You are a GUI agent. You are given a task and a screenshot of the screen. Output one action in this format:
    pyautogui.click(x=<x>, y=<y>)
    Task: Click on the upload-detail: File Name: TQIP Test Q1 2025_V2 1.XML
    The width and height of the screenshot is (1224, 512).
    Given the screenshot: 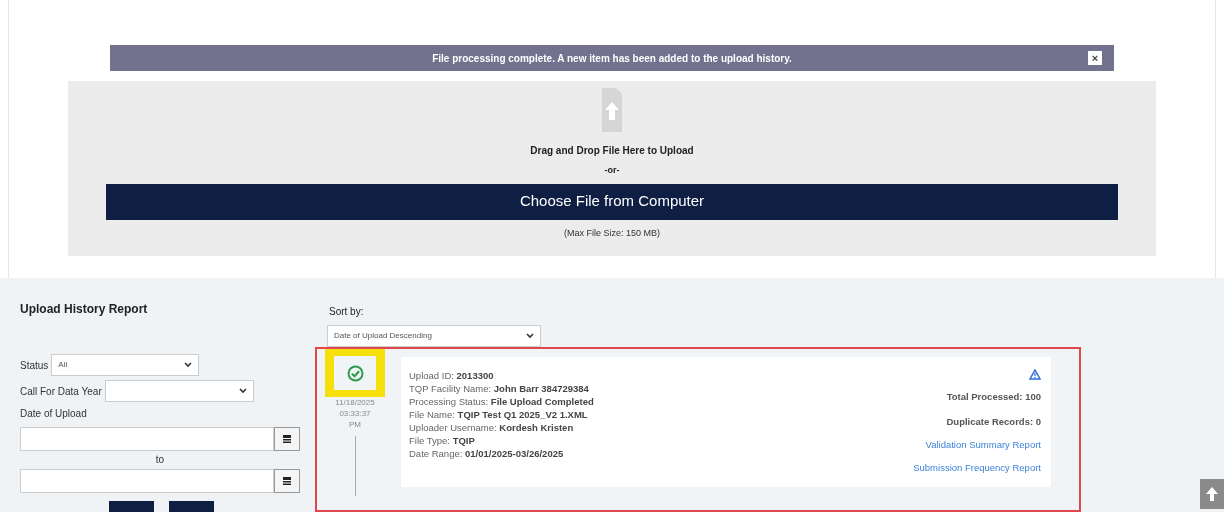 What is the action you would take?
    pyautogui.click(x=499, y=415)
    